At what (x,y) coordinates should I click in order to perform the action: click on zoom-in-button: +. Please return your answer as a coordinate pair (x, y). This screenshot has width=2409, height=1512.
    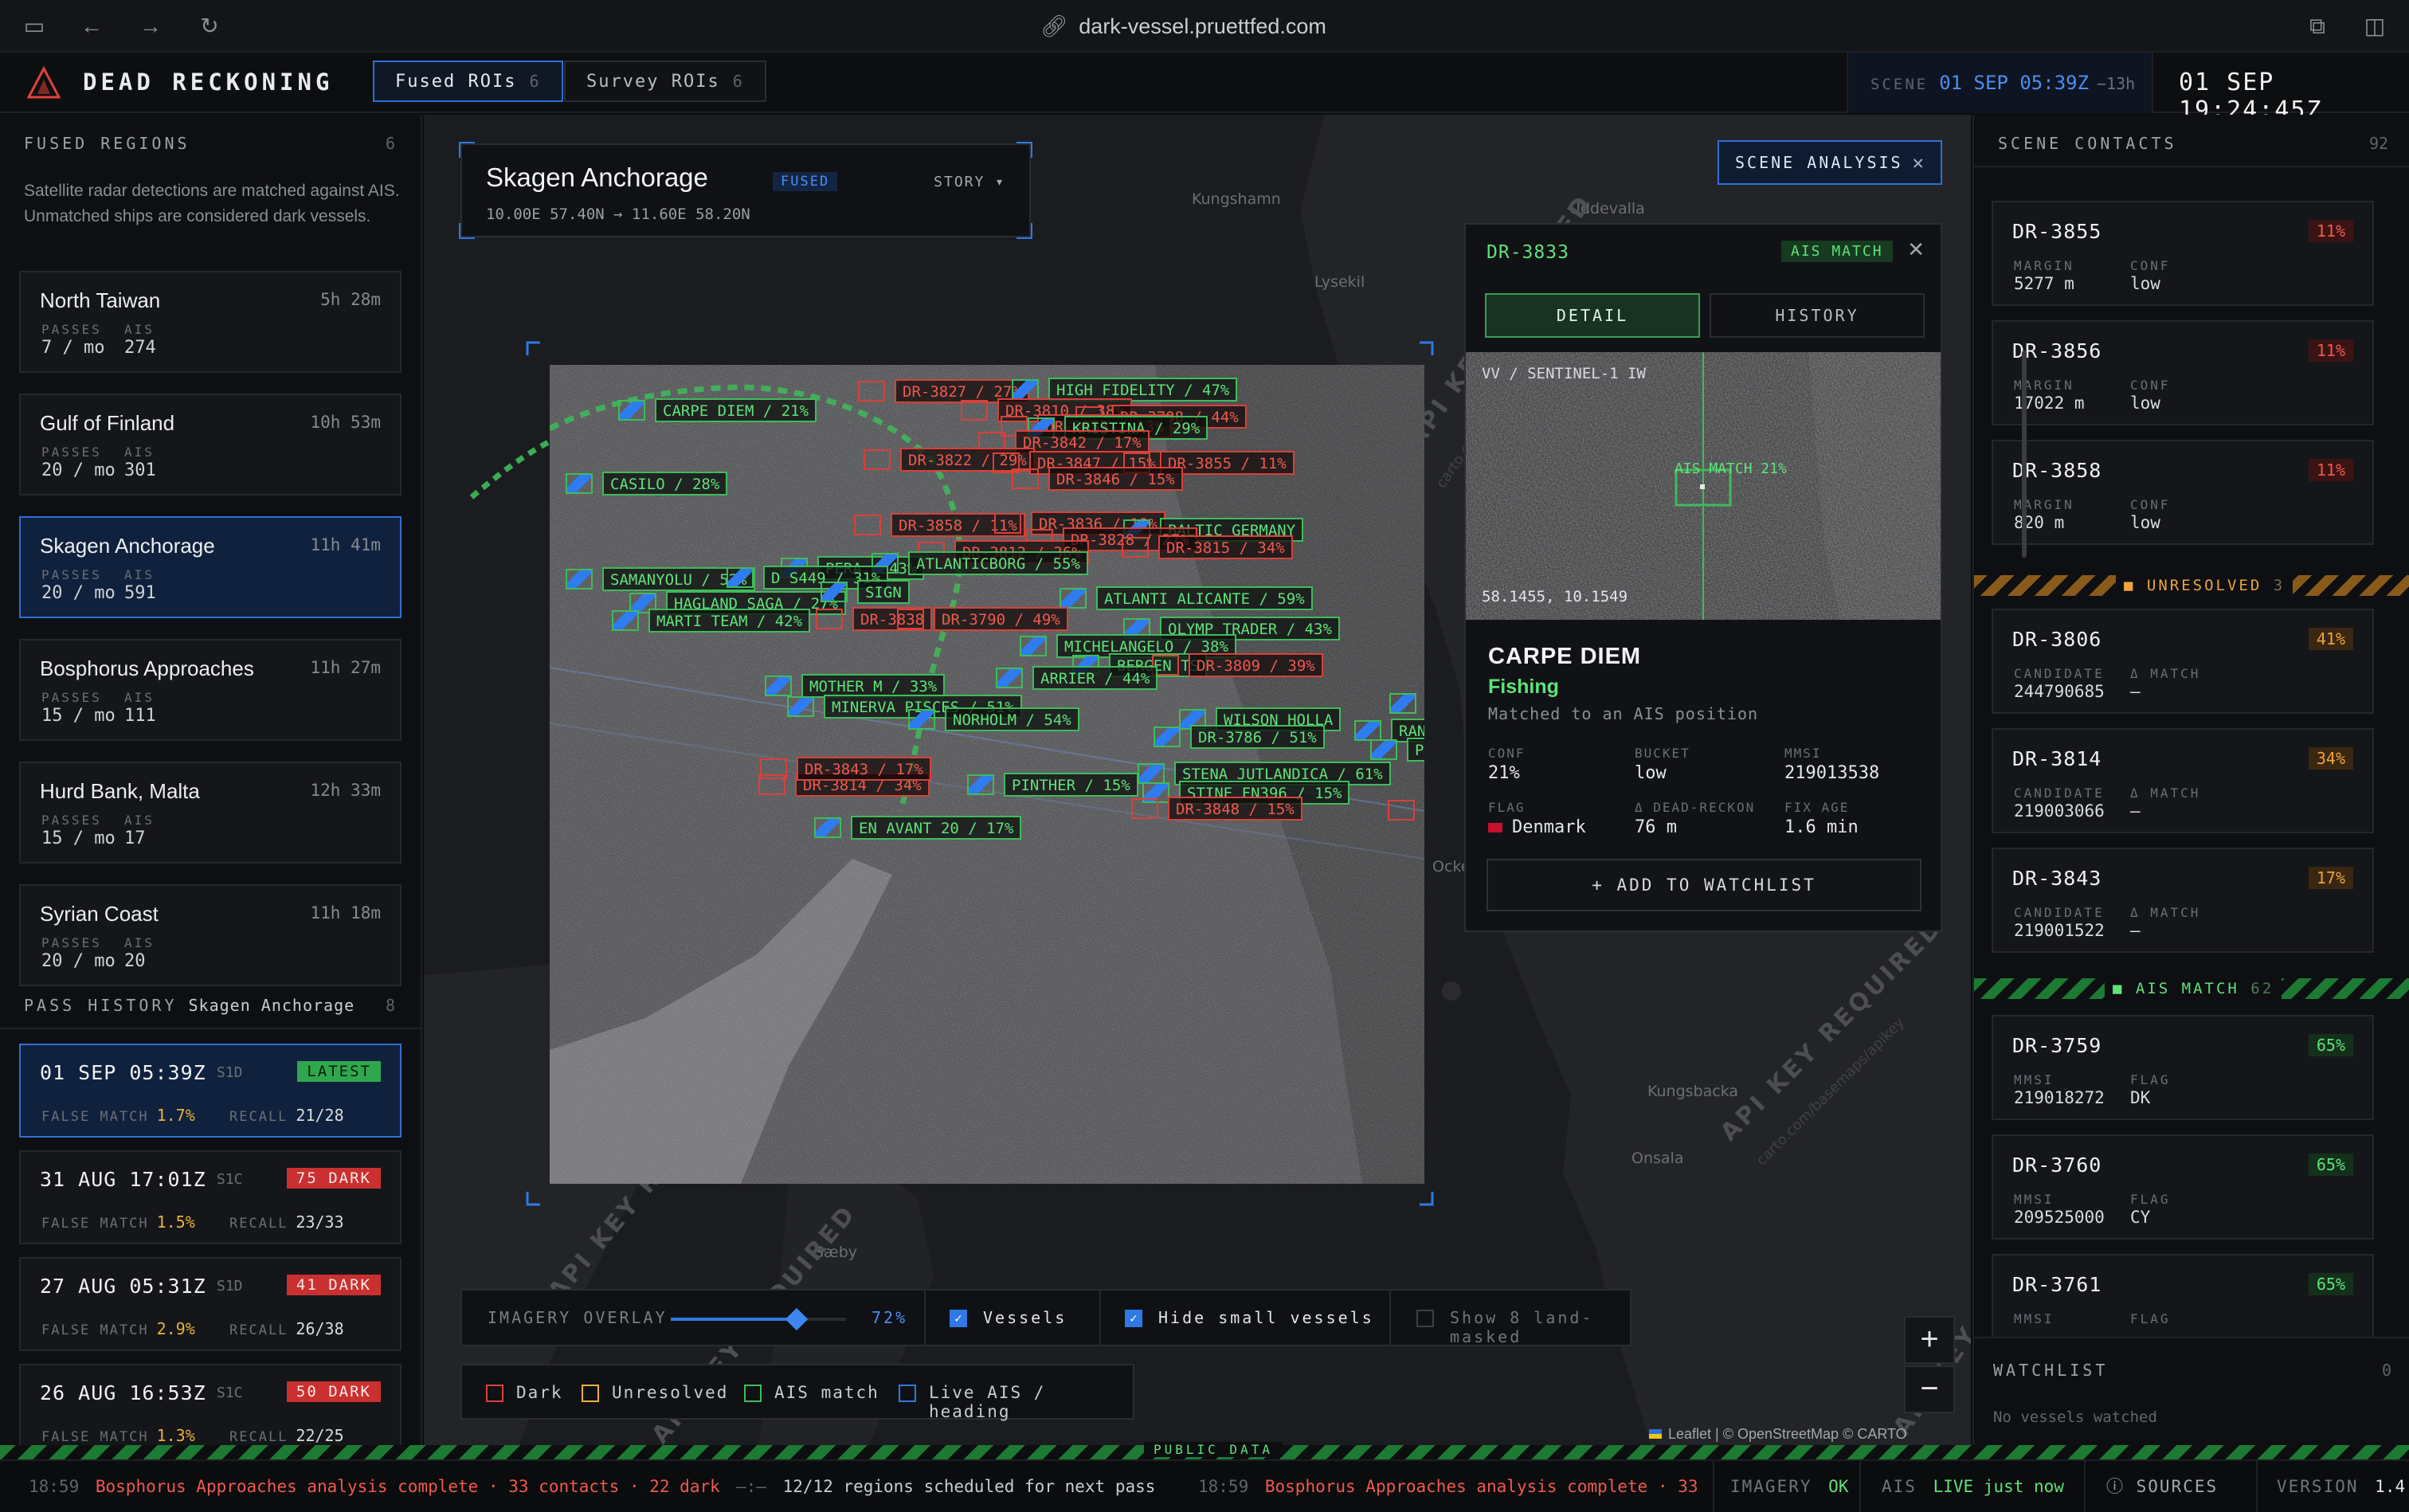
    Looking at the image, I should click on (1929, 1340).